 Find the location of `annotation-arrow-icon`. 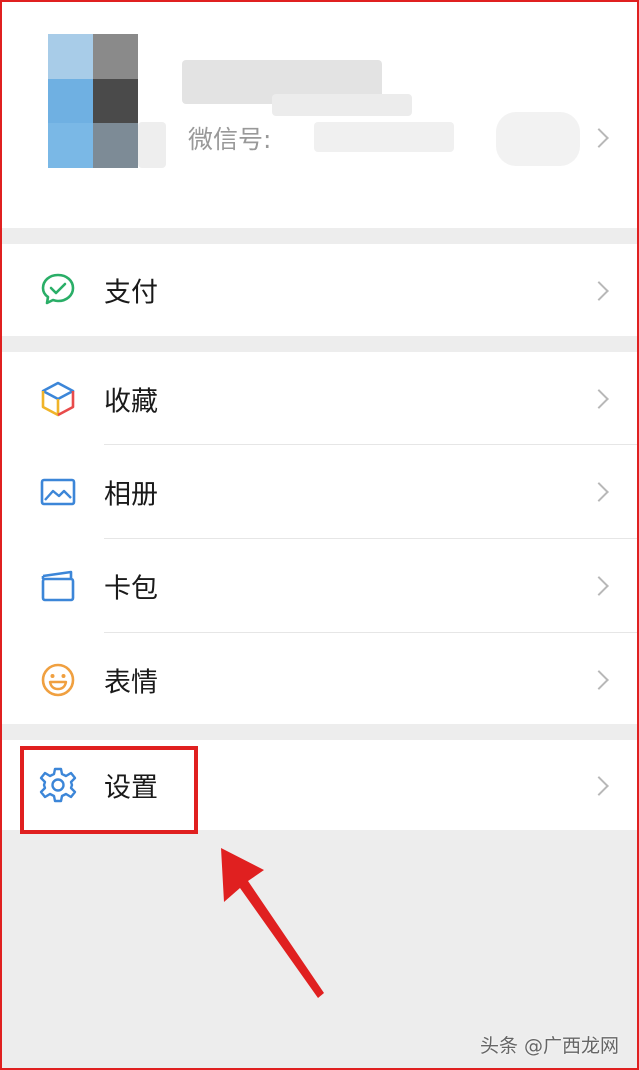

annotation-arrow-icon is located at coordinates (272, 923).